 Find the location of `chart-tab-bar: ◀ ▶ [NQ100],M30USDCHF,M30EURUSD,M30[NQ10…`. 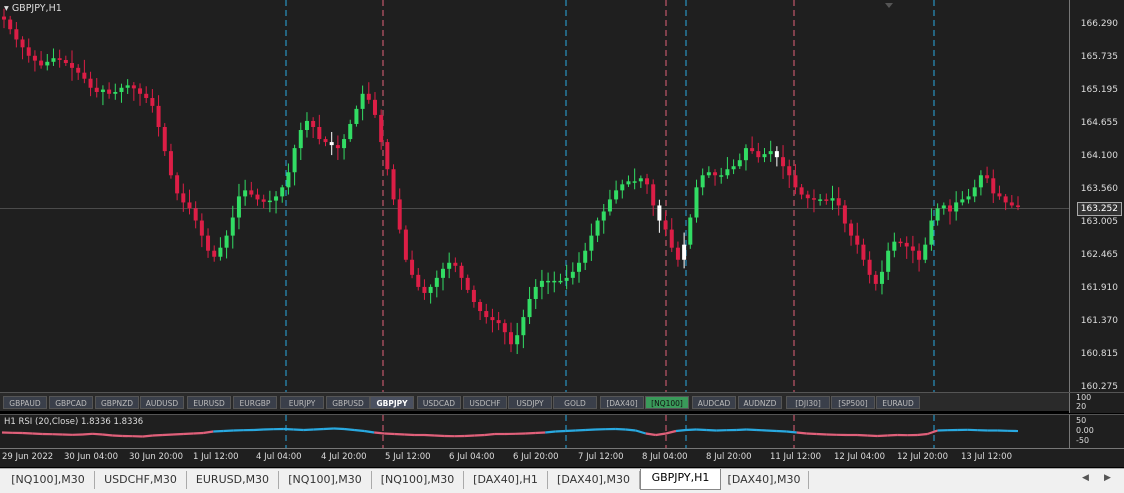

chart-tab-bar: ◀ ▶ [NQ100],M30USDCHF,M30EURUSD,M30[NQ10… is located at coordinates (562, 480).